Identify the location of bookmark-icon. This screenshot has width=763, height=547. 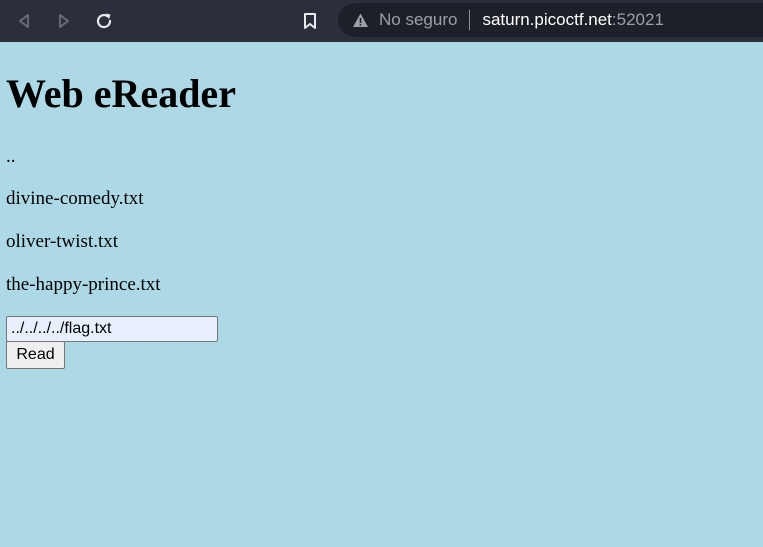
(310, 21).